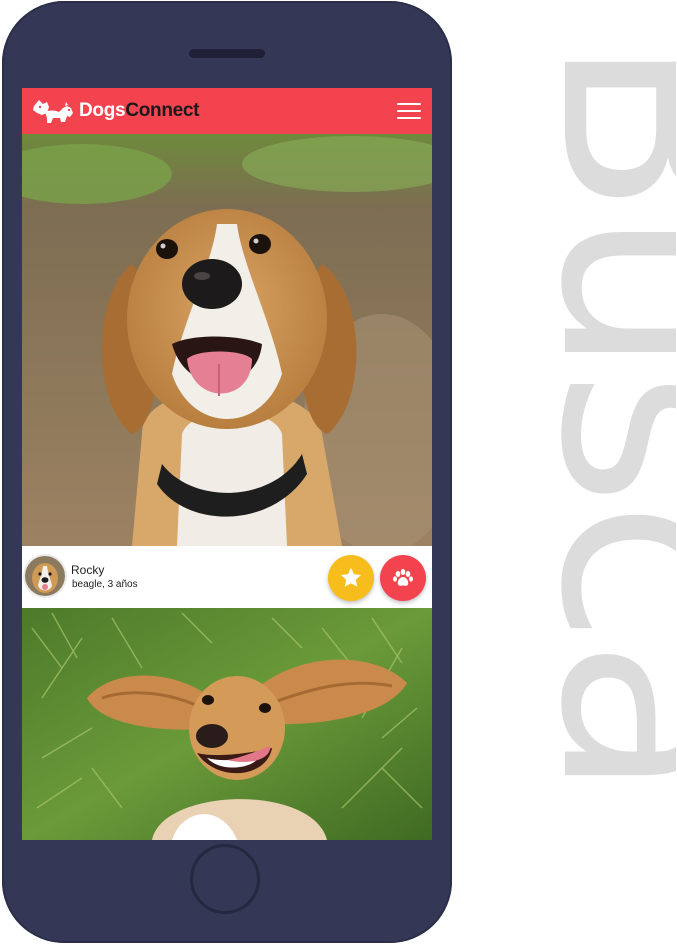 Image resolution: width=677 pixels, height=946 pixels. Describe the element at coordinates (227, 111) in the screenshot. I see `app-header: DogsConnect` at that location.